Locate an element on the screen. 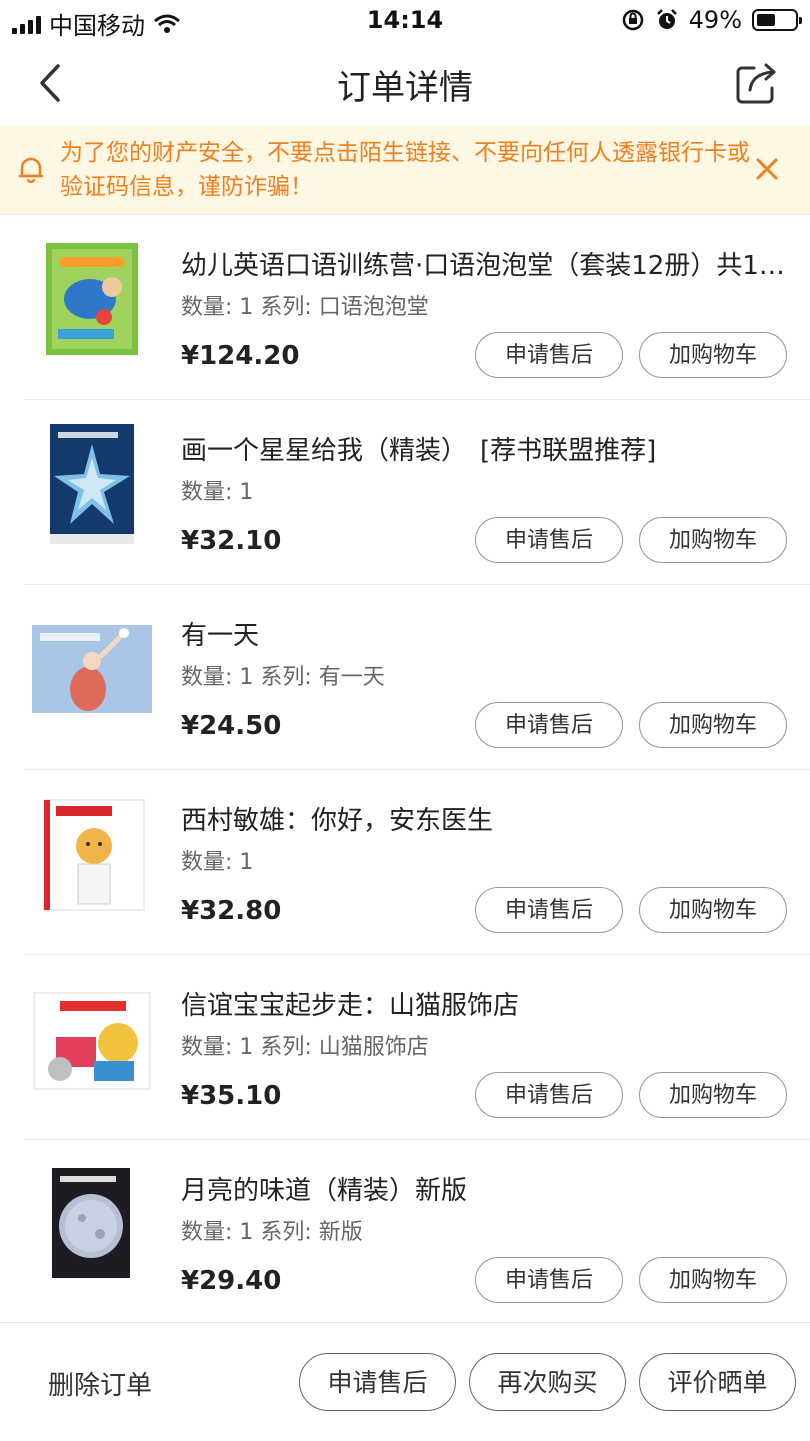  item-price: ¥24.50 is located at coordinates (231, 726).